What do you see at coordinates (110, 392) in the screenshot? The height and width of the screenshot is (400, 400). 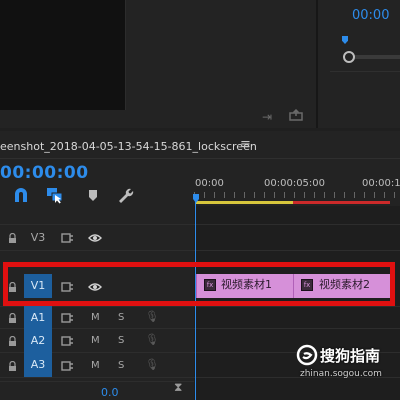 I see `master-volume-readout: 0.0` at bounding box center [110, 392].